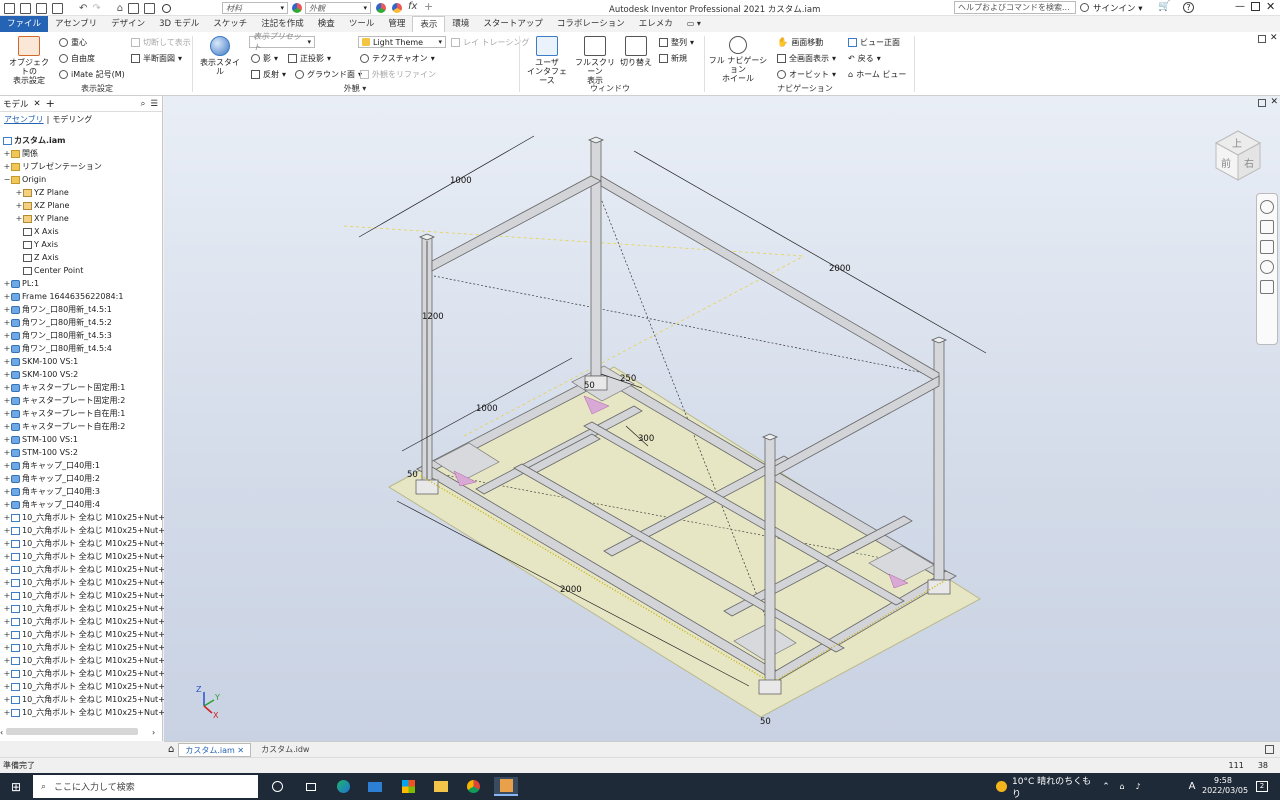 This screenshot has height=800, width=1280. What do you see at coordinates (21, 283) in the screenshot?
I see `tree-item: + PL:1` at bounding box center [21, 283].